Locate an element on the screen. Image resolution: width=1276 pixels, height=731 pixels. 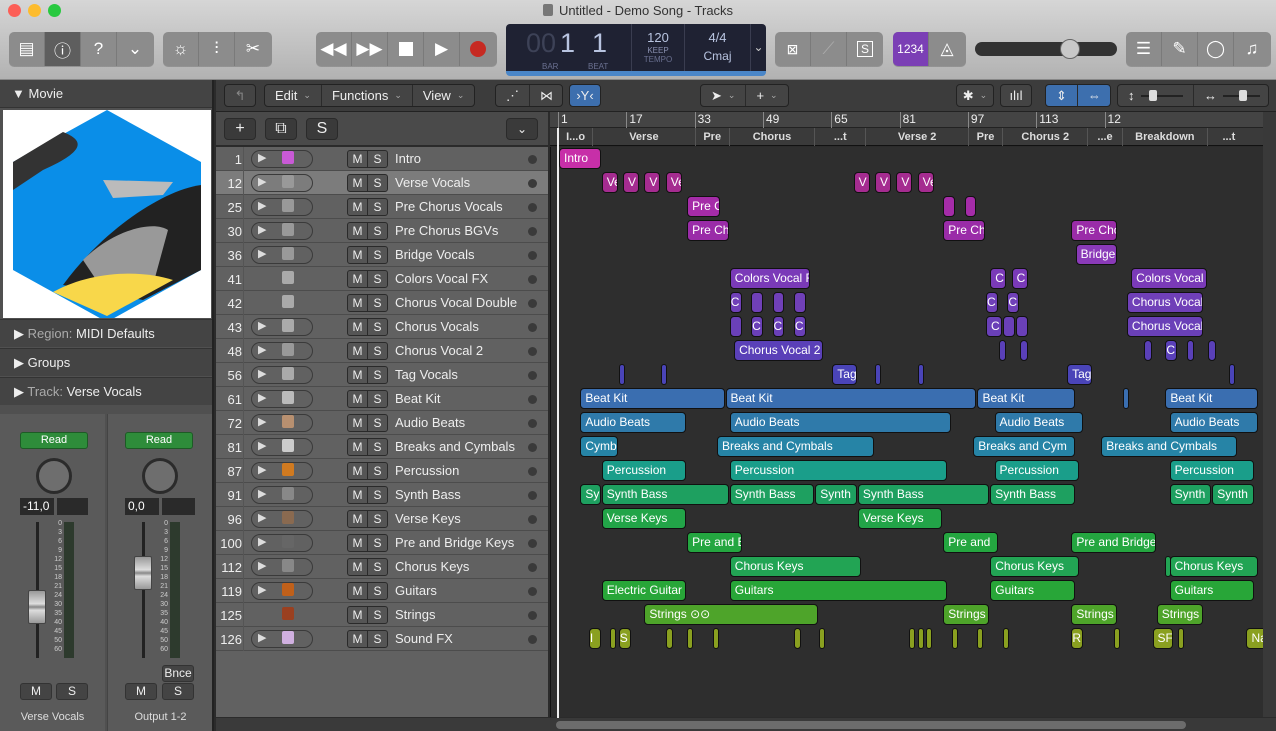
track-name: Strings is located at coordinates (415, 614).